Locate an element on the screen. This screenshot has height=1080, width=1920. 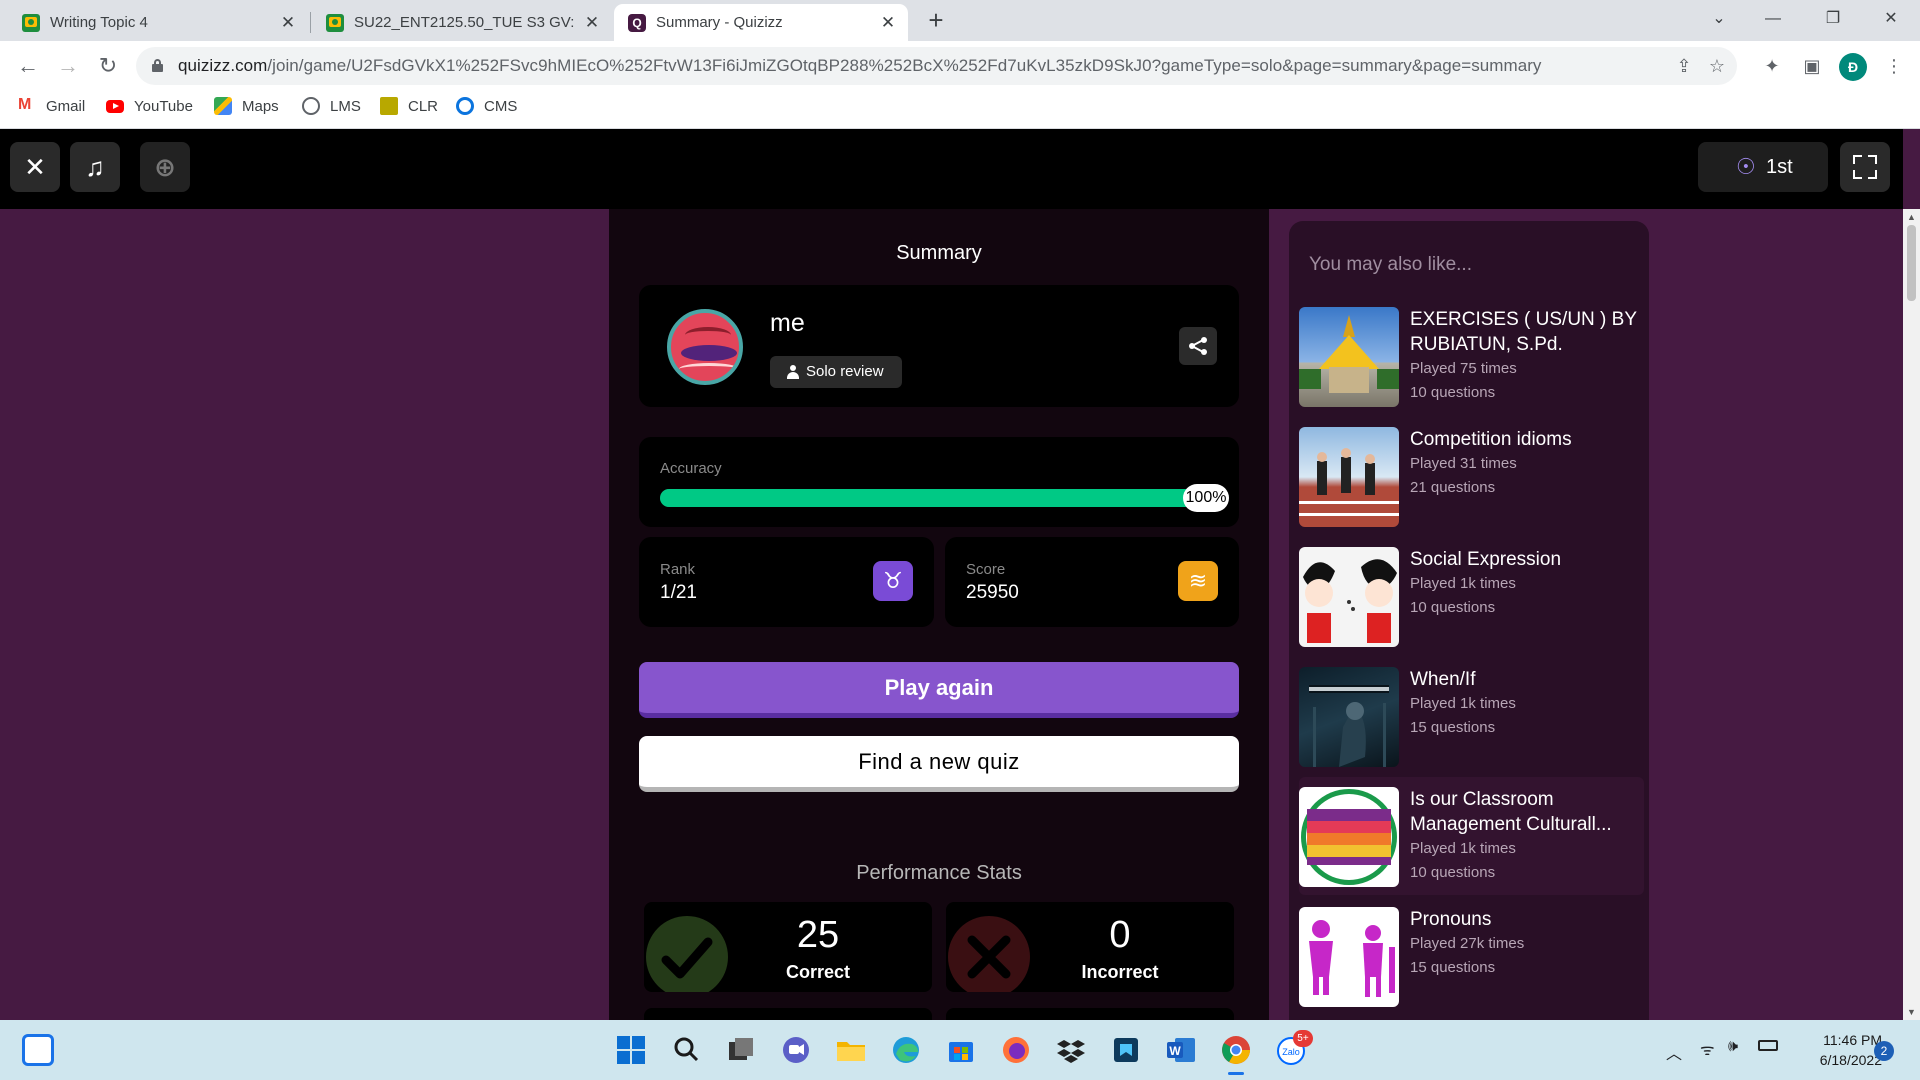
mode-badge: Solo review is located at coordinates (836, 372).